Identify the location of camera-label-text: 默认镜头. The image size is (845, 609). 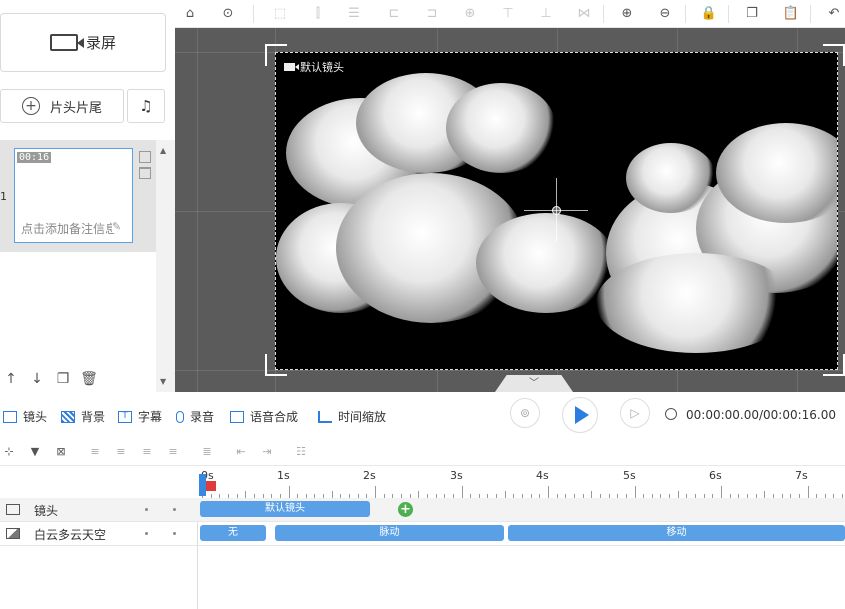
(322, 67).